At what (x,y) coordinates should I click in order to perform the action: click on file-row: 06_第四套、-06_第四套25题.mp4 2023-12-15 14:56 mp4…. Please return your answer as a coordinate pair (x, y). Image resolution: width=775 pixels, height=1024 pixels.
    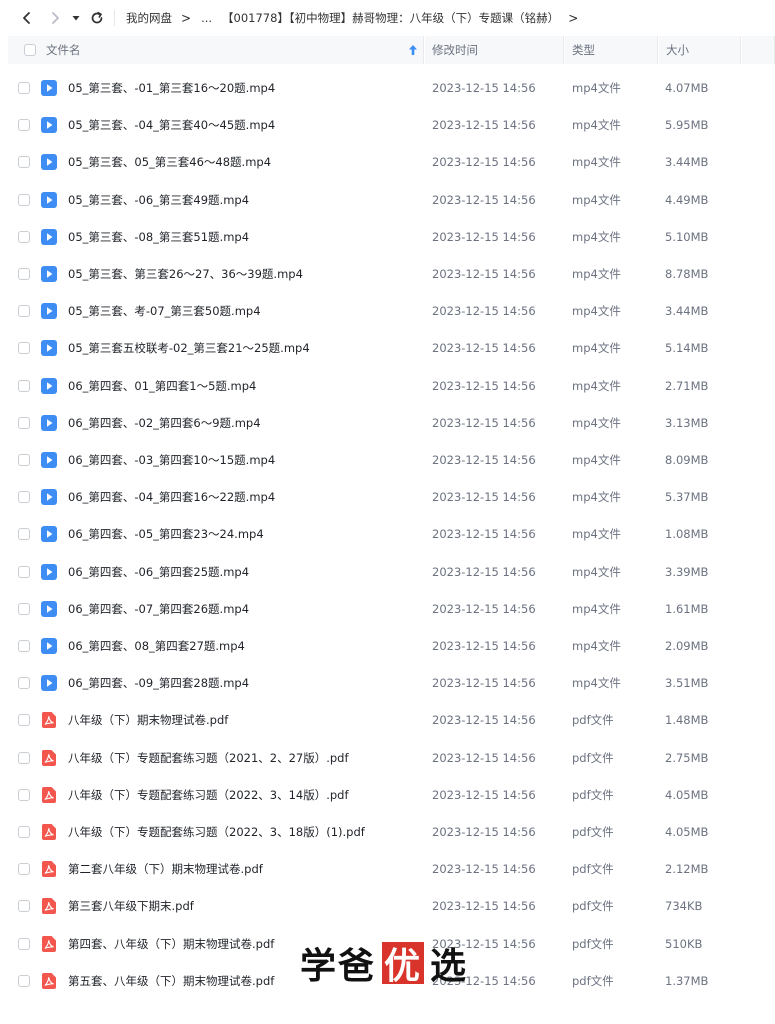
    Looking at the image, I should click on (387, 572).